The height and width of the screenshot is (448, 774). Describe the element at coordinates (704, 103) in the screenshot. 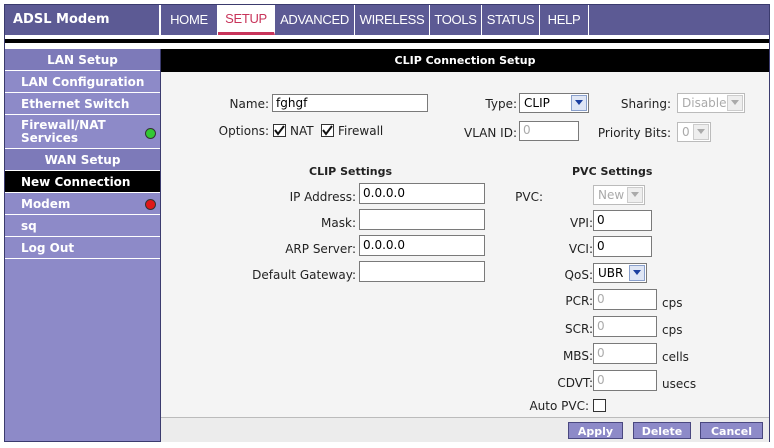

I see `sharing-select-value: Disable` at that location.